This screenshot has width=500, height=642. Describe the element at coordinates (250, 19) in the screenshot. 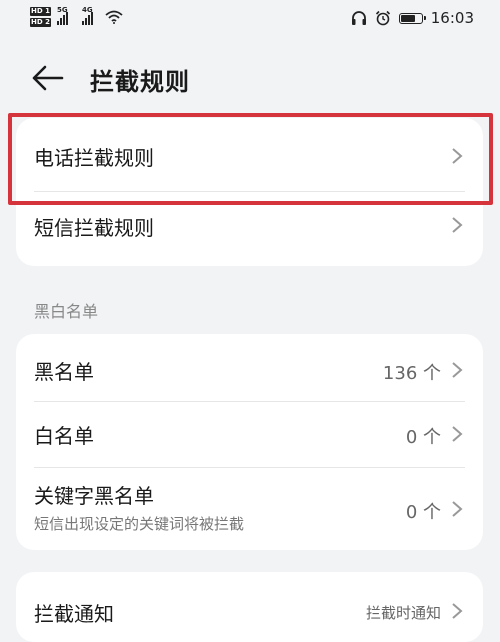

I see `status-bar: HD 1 HD 2 5G 4G 16:03` at that location.